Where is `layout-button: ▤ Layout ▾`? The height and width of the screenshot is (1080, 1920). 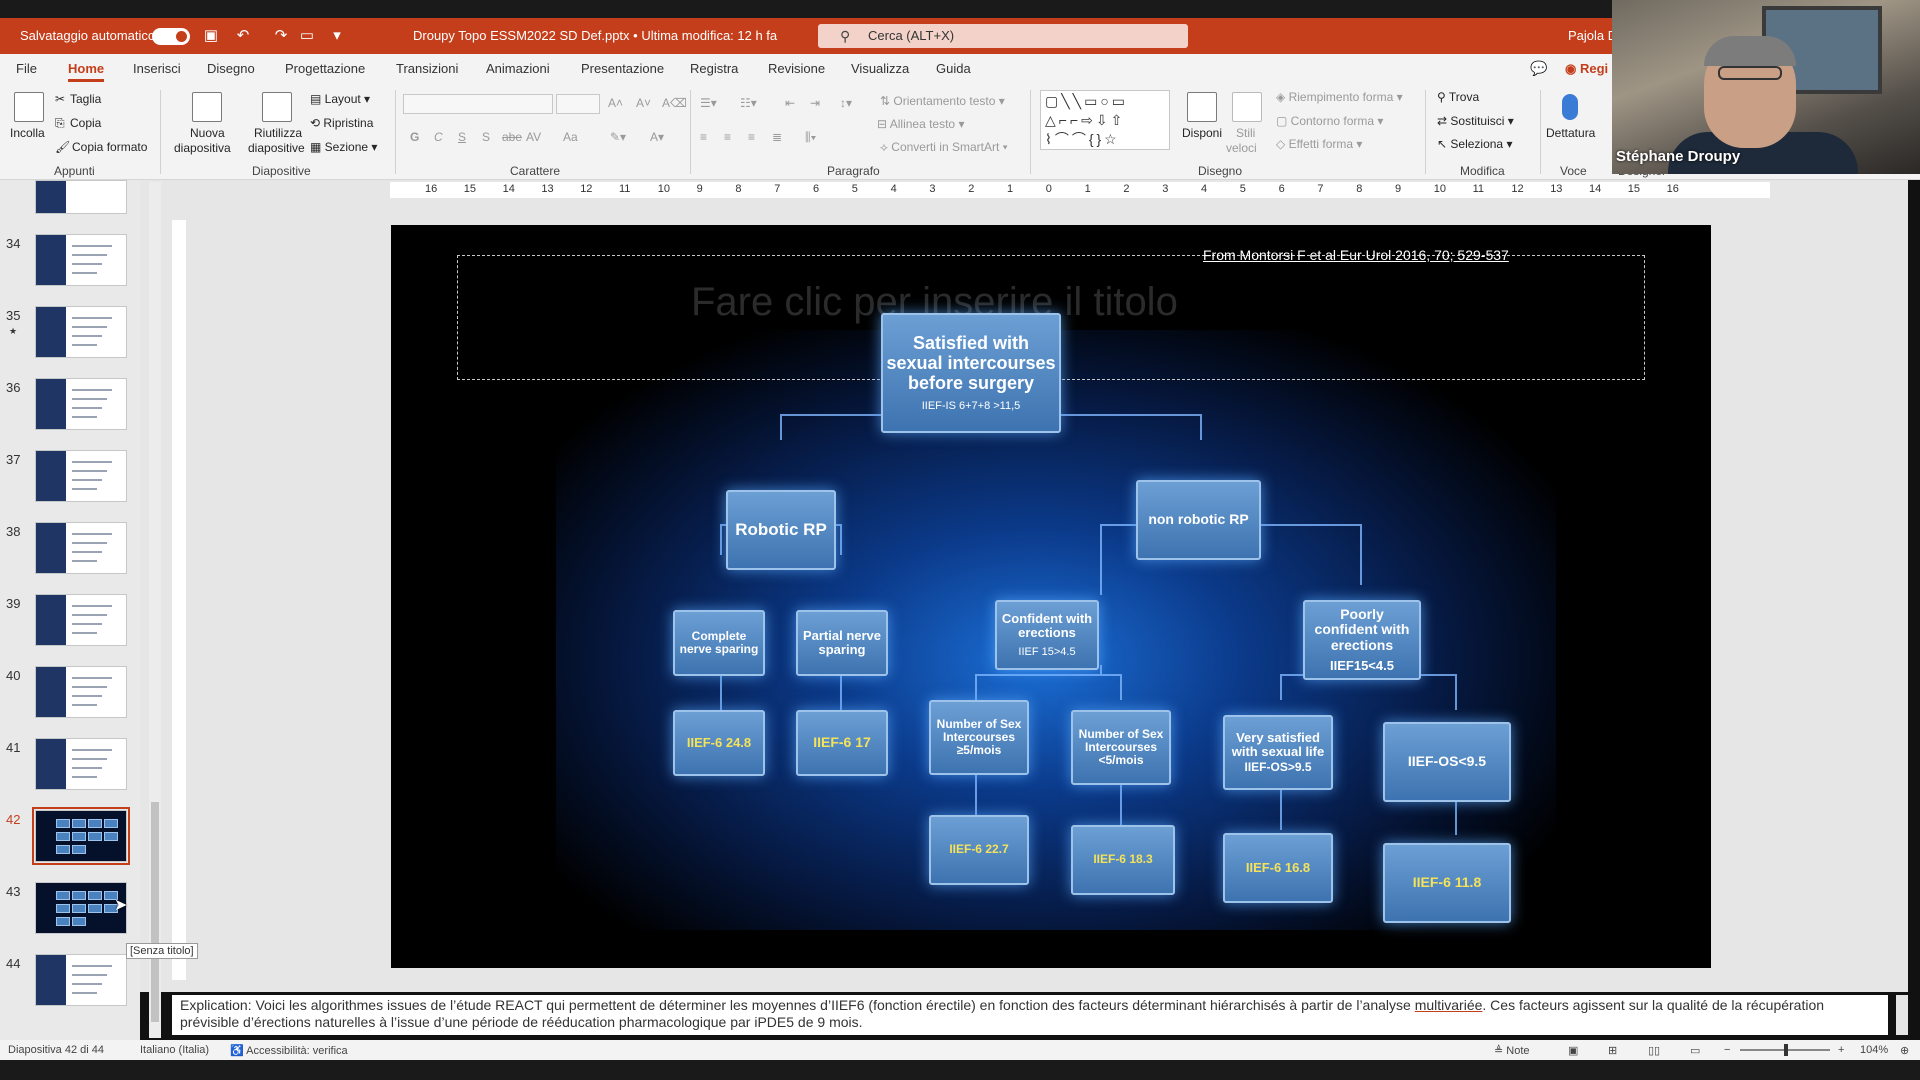 layout-button: ▤ Layout ▾ is located at coordinates (340, 99).